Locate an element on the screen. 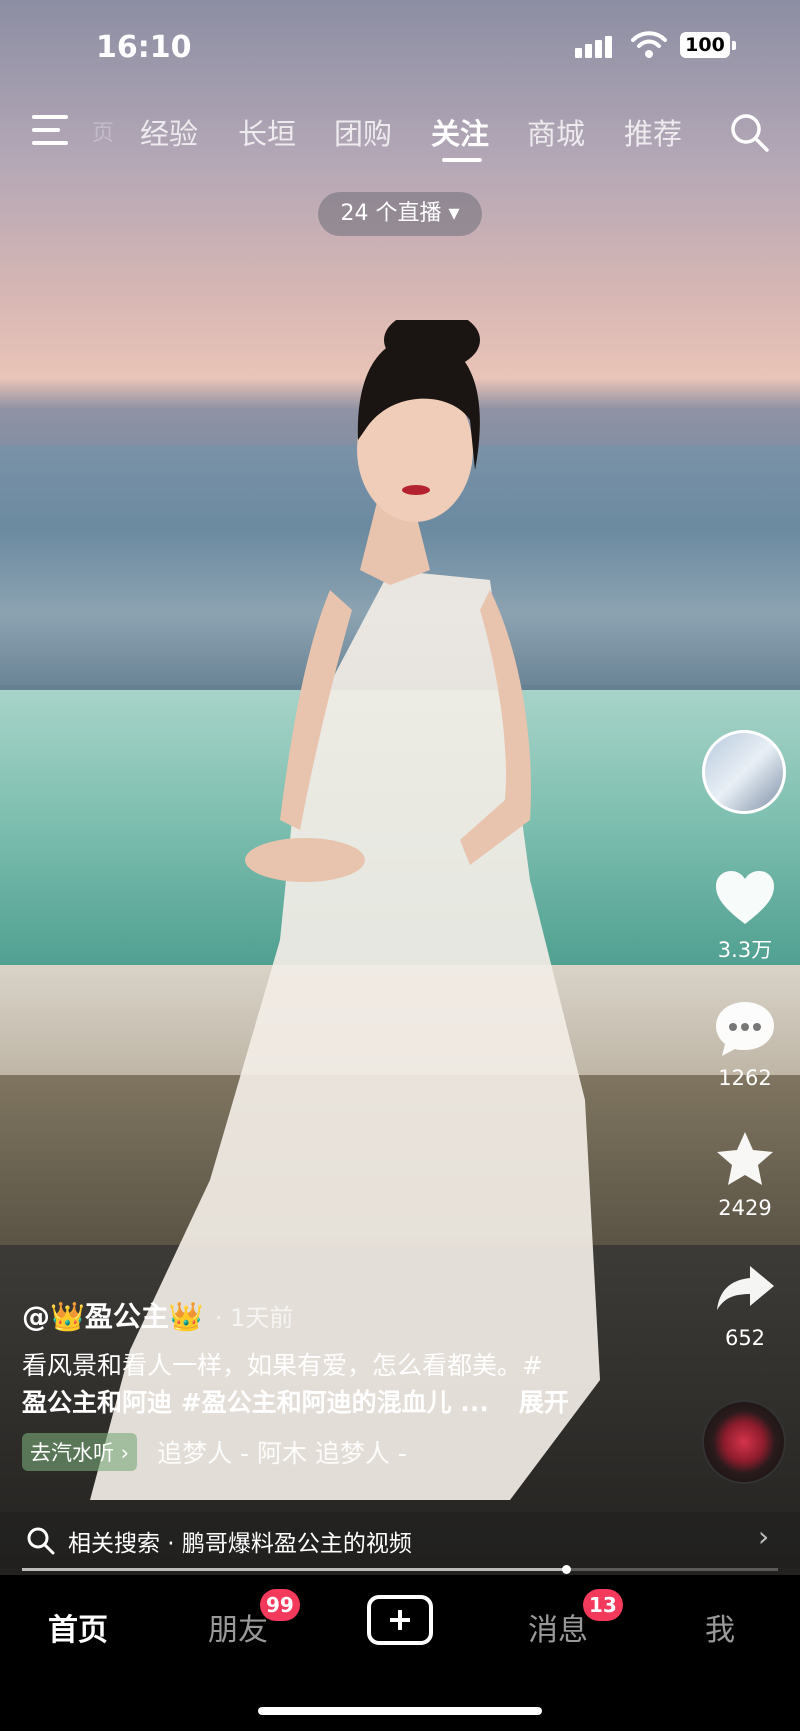 The width and height of the screenshot is (800, 1731). share-count: 652 is located at coordinates (745, 1338).